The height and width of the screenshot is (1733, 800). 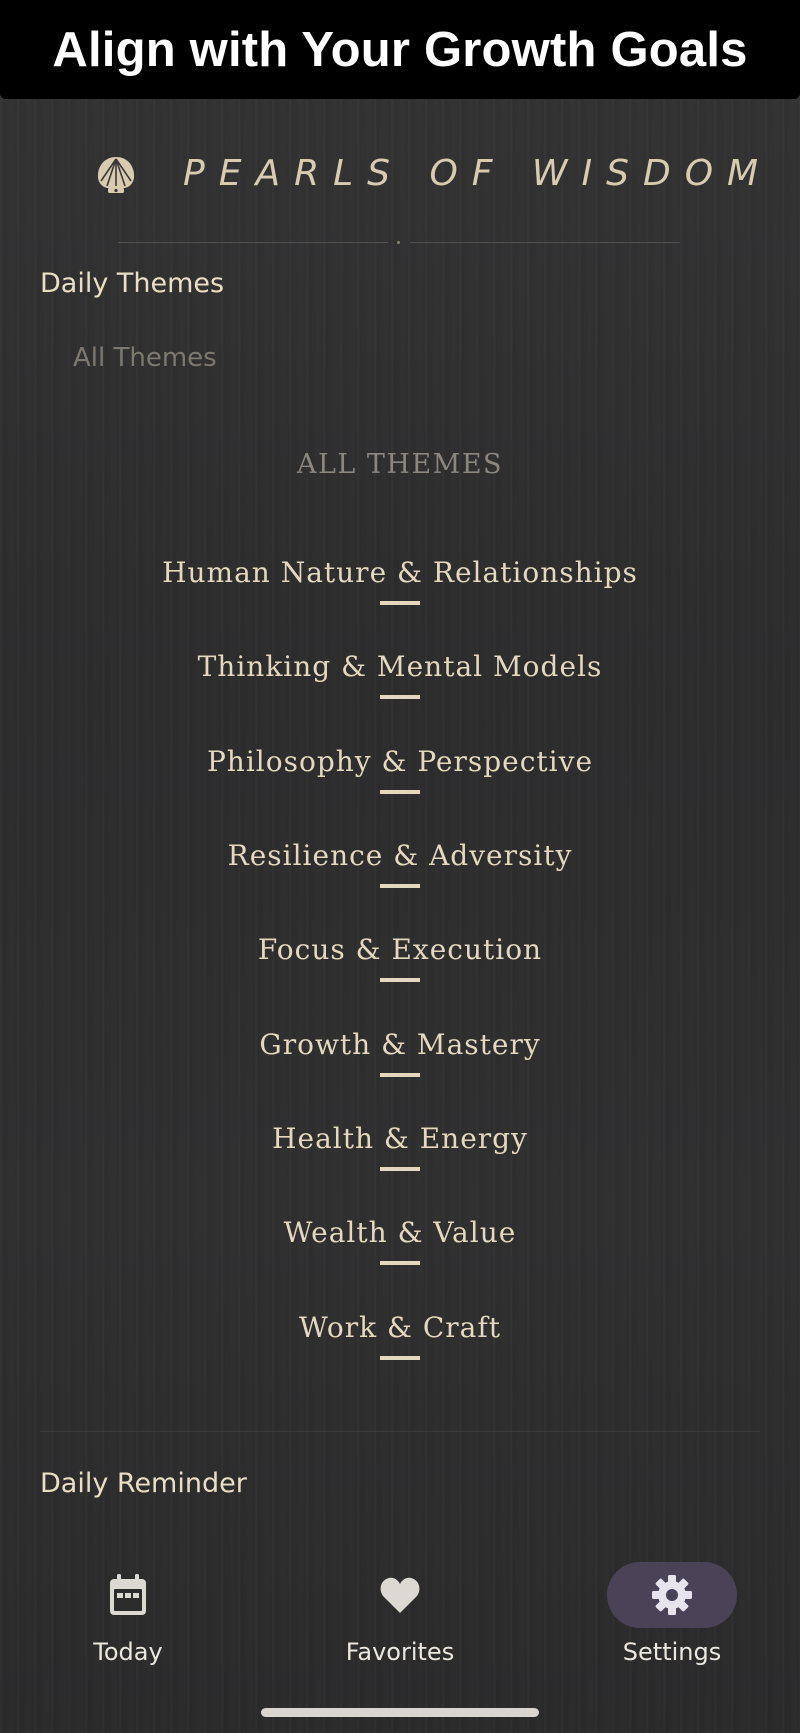 I want to click on theme-label: Resilience & Adversity, so click(x=400, y=855).